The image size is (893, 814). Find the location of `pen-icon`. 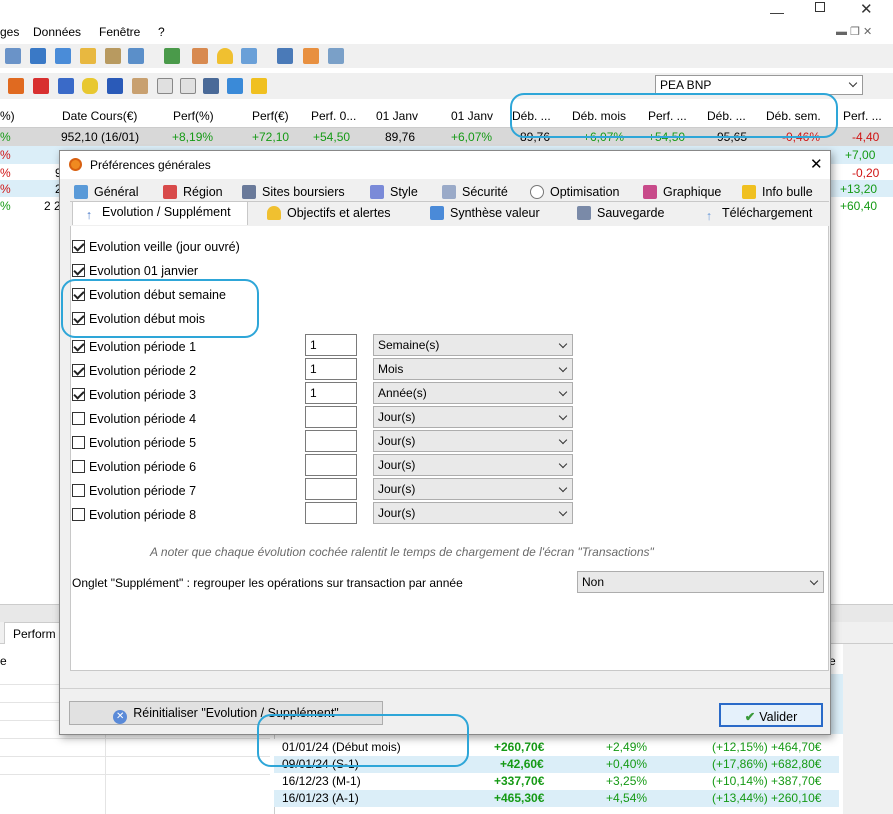

pen-icon is located at coordinates (140, 86).